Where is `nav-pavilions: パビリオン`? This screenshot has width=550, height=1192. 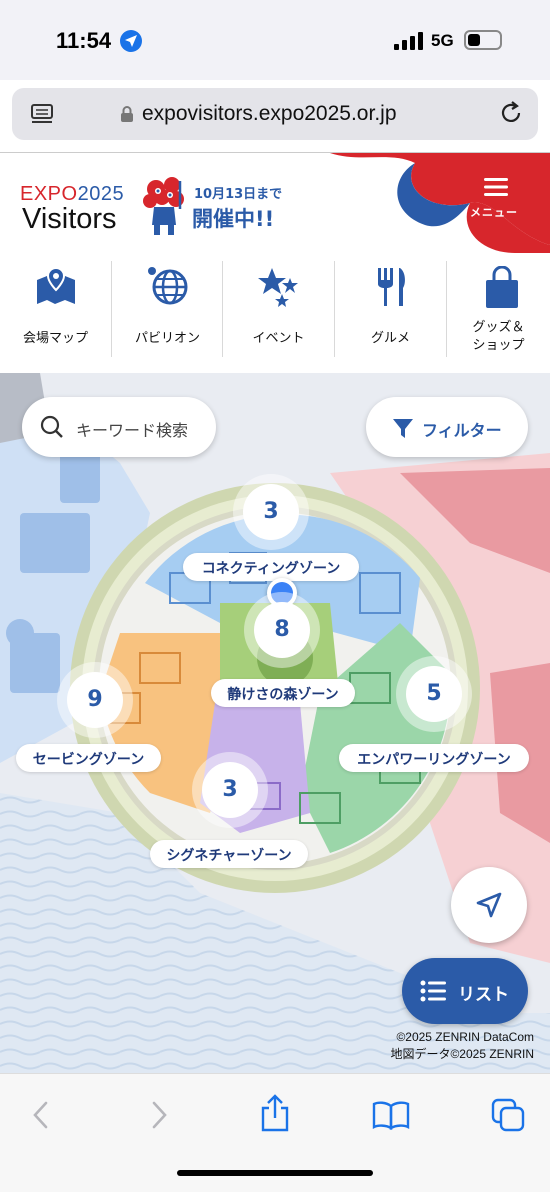 nav-pavilions: パビリオン is located at coordinates (167, 313).